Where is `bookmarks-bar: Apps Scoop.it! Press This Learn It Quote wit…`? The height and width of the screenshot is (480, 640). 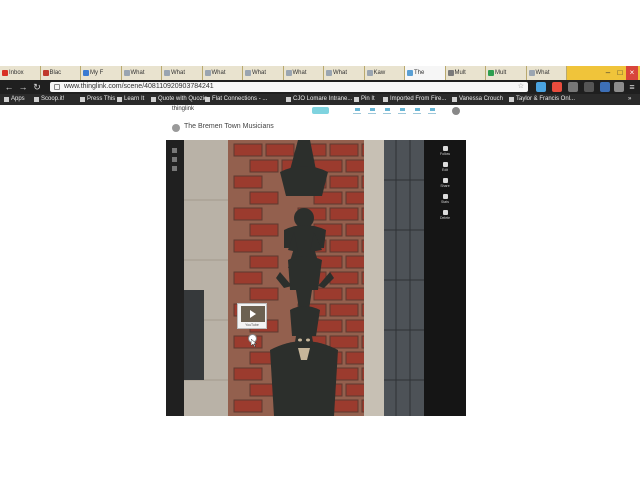 bookmarks-bar: Apps Scoop.it! Press This Learn It Quote wit… is located at coordinates (320, 99).